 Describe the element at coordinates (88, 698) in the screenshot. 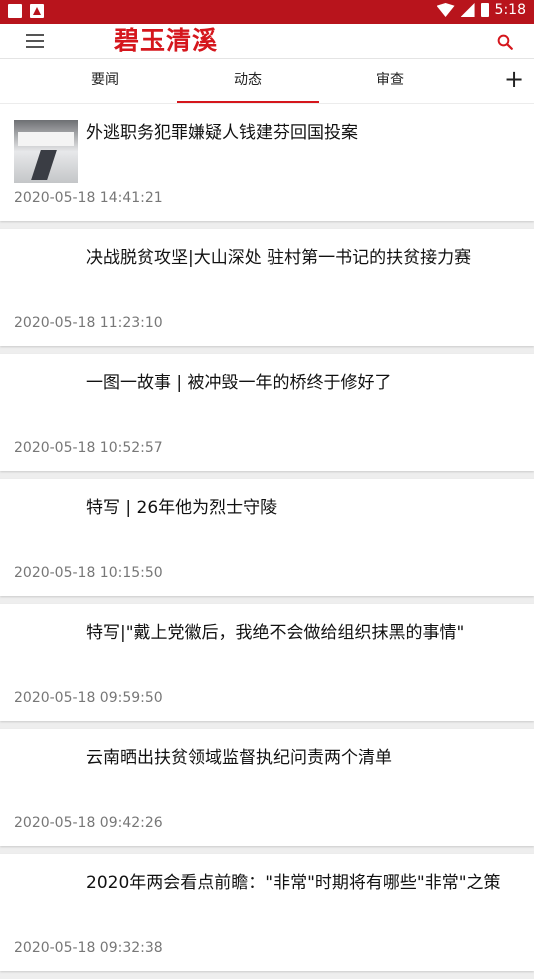

I see `news-time: 2020-05-18 09:59:50` at that location.